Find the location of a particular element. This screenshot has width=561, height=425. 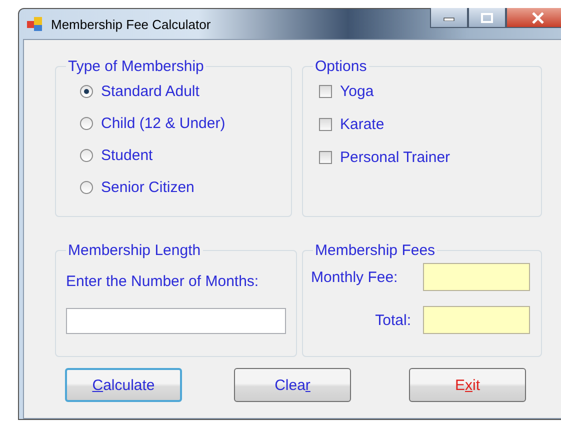

group-title: Type of Membership is located at coordinates (136, 66).